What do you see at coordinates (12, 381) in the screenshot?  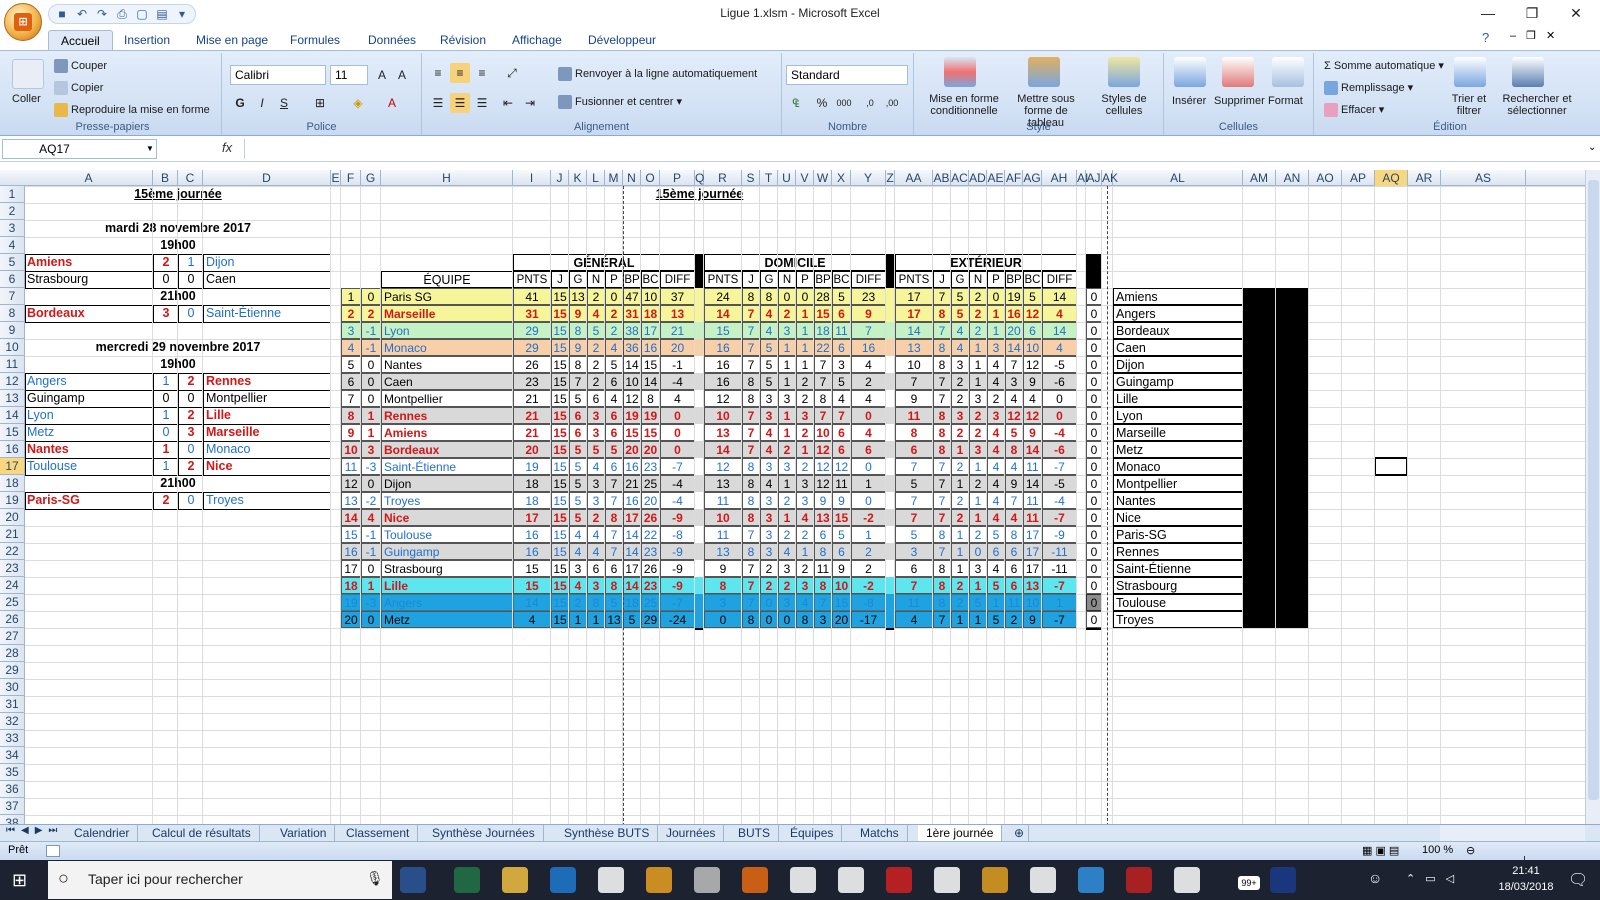 I see `row-header-12: 12` at bounding box center [12, 381].